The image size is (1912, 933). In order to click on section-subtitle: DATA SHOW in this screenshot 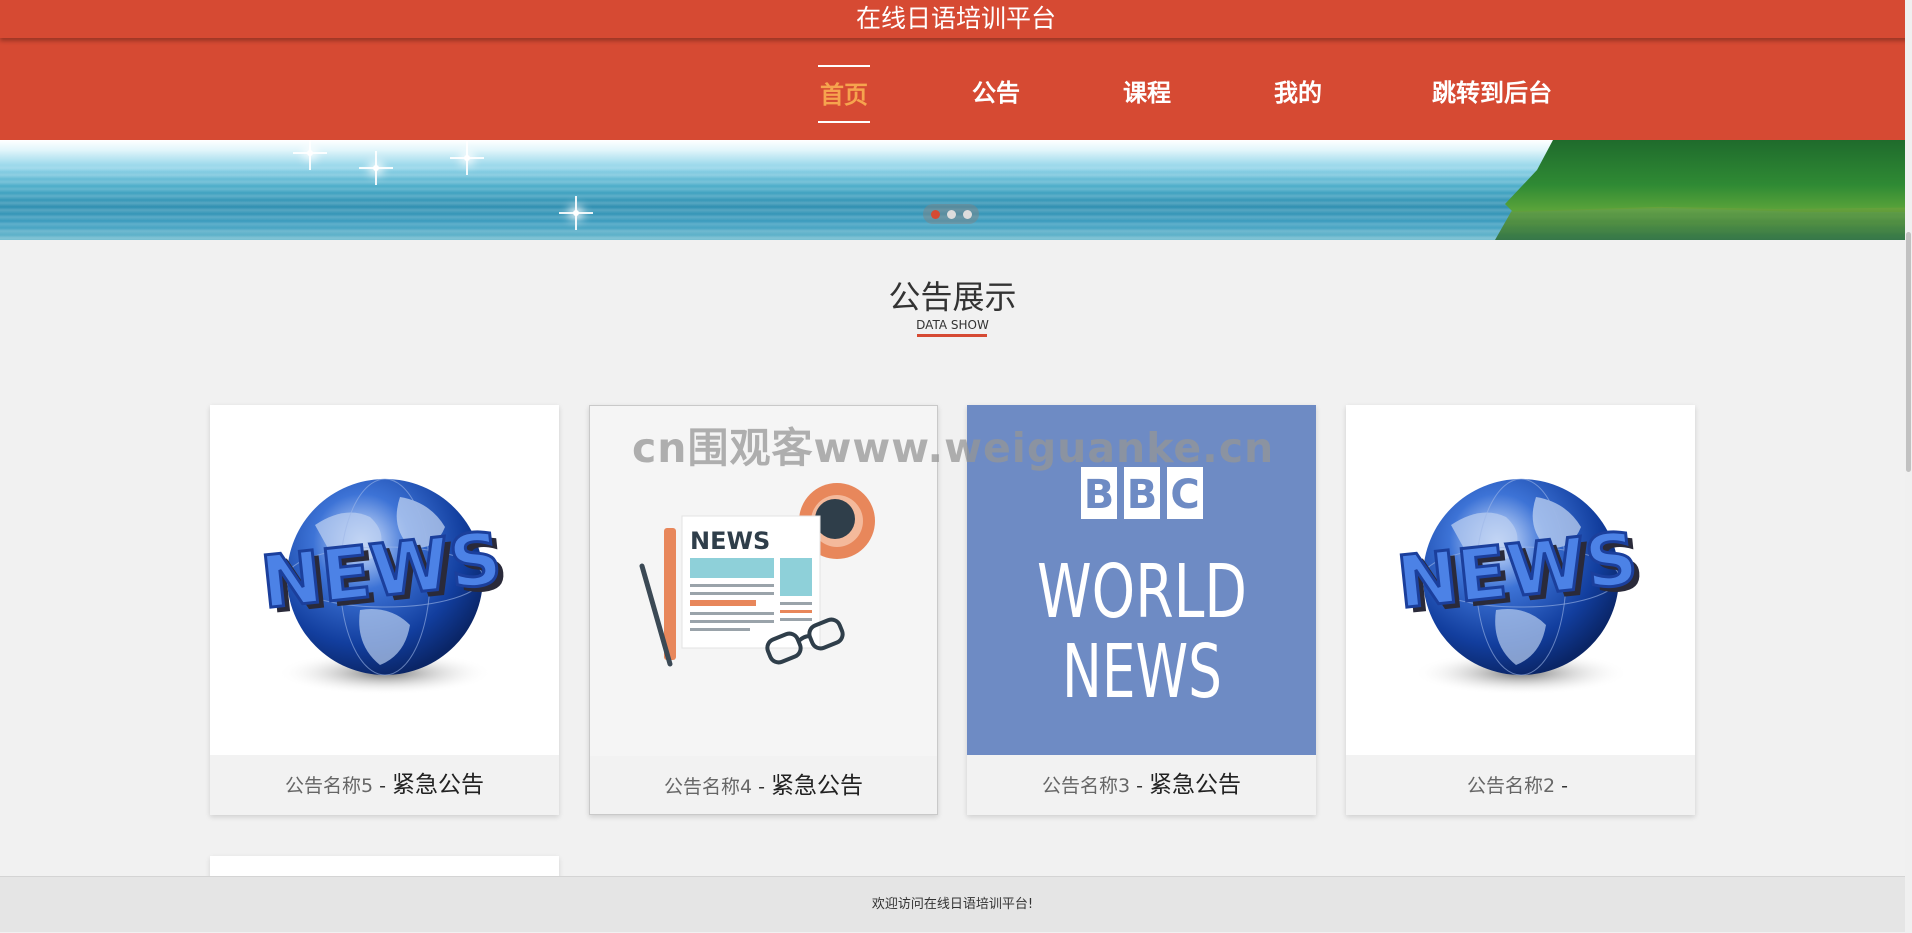, I will do `click(952, 325)`.